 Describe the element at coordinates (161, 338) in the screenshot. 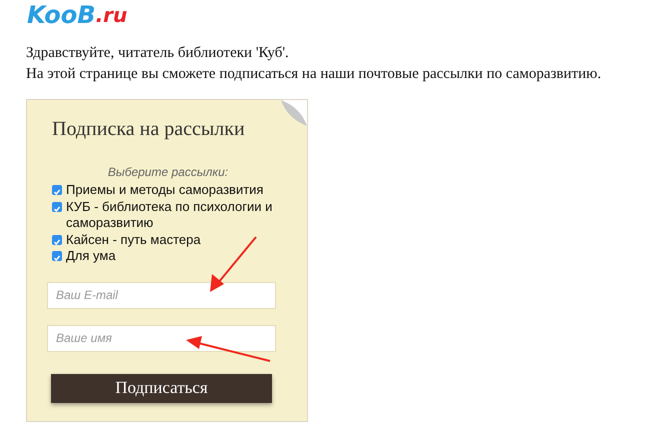

I see `input-field: Ваше имя` at that location.